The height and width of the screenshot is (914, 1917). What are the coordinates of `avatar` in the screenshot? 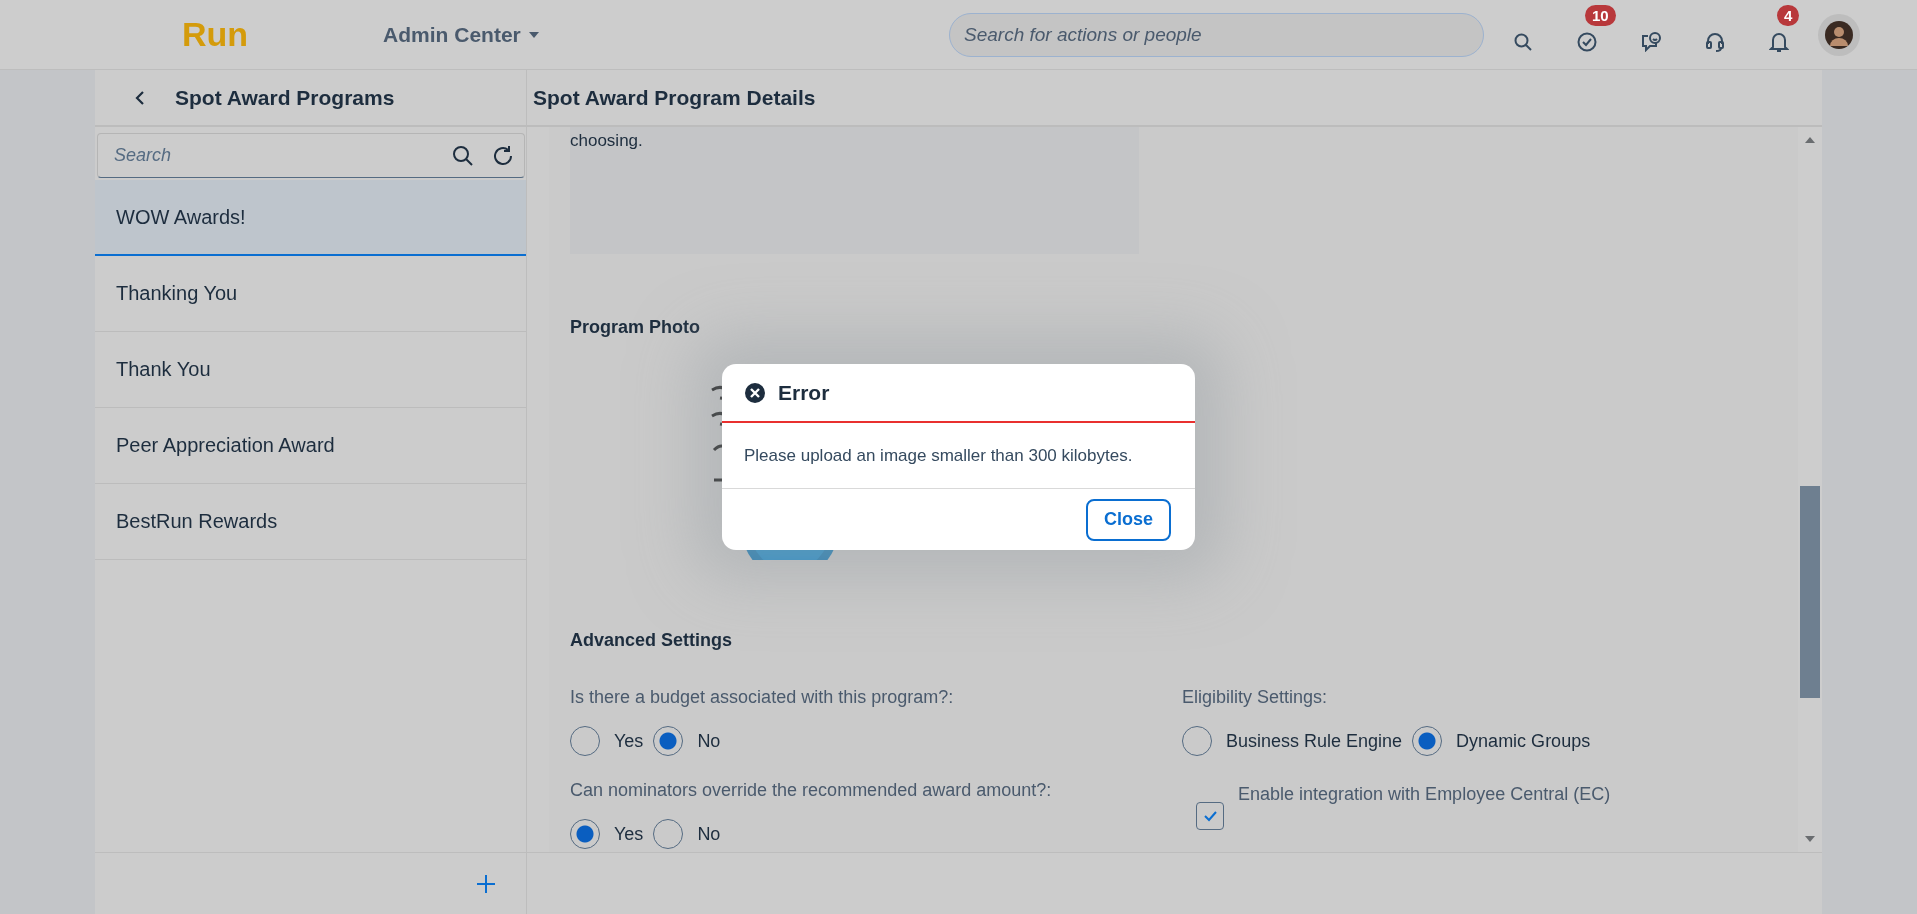 It's located at (1839, 34).